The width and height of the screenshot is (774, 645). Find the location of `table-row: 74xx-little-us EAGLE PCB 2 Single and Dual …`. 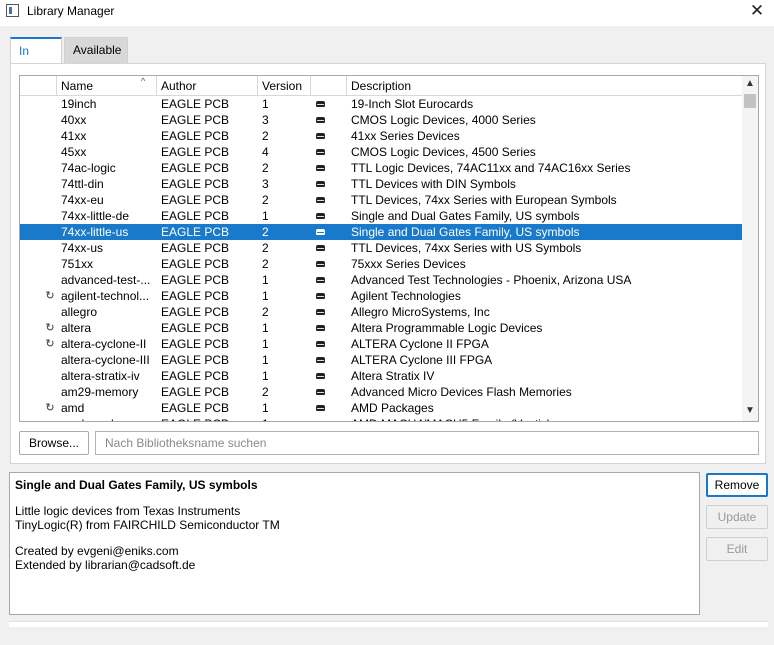

table-row: 74xx-little-us EAGLE PCB 2 Single and Dual … is located at coordinates (381, 232).